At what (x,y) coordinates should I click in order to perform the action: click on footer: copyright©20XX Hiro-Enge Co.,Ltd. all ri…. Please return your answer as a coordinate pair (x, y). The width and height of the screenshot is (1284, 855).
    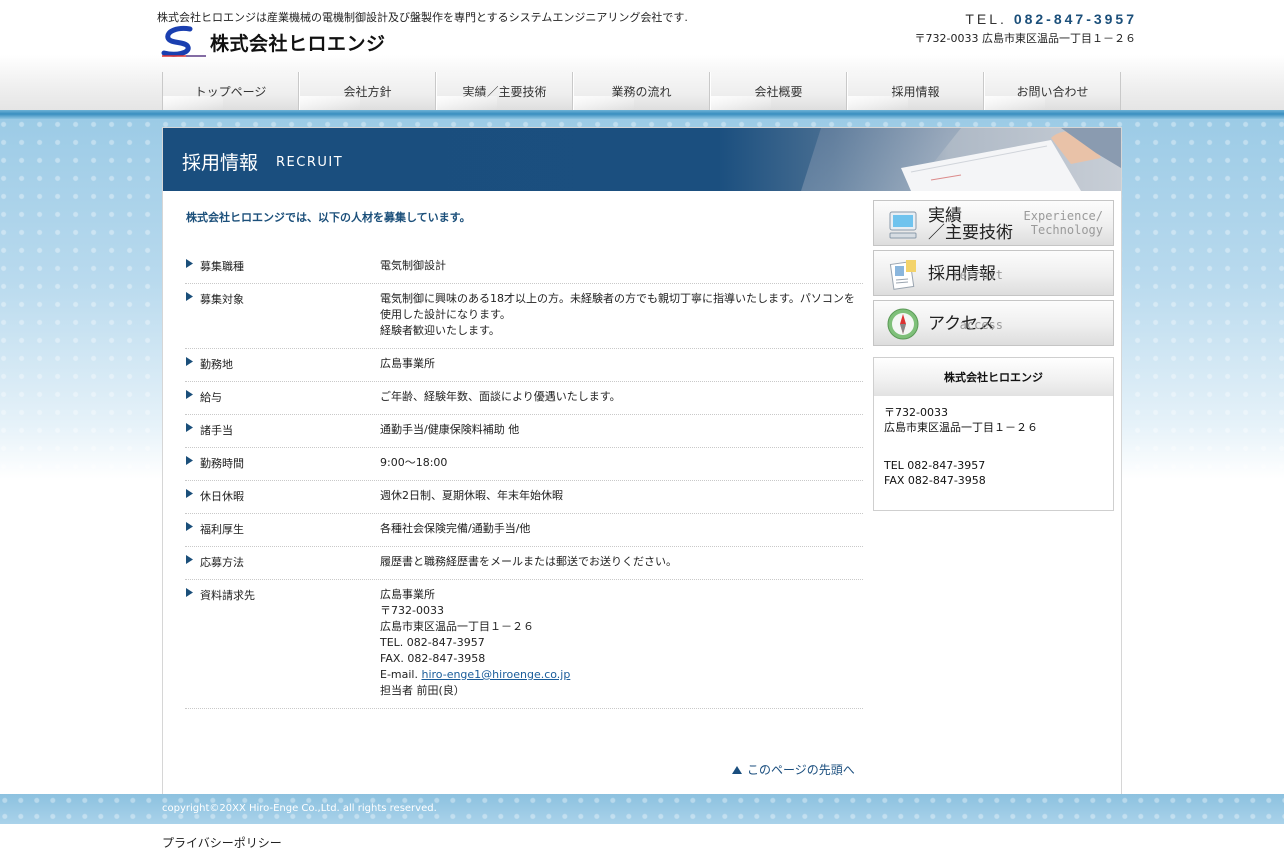
    Looking at the image, I should click on (642, 809).